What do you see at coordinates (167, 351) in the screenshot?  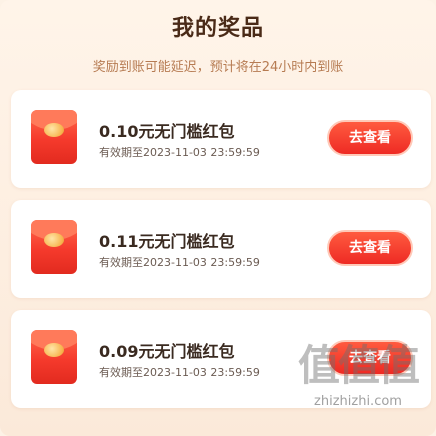 I see `prize-name: 0.09元无门槛红包` at bounding box center [167, 351].